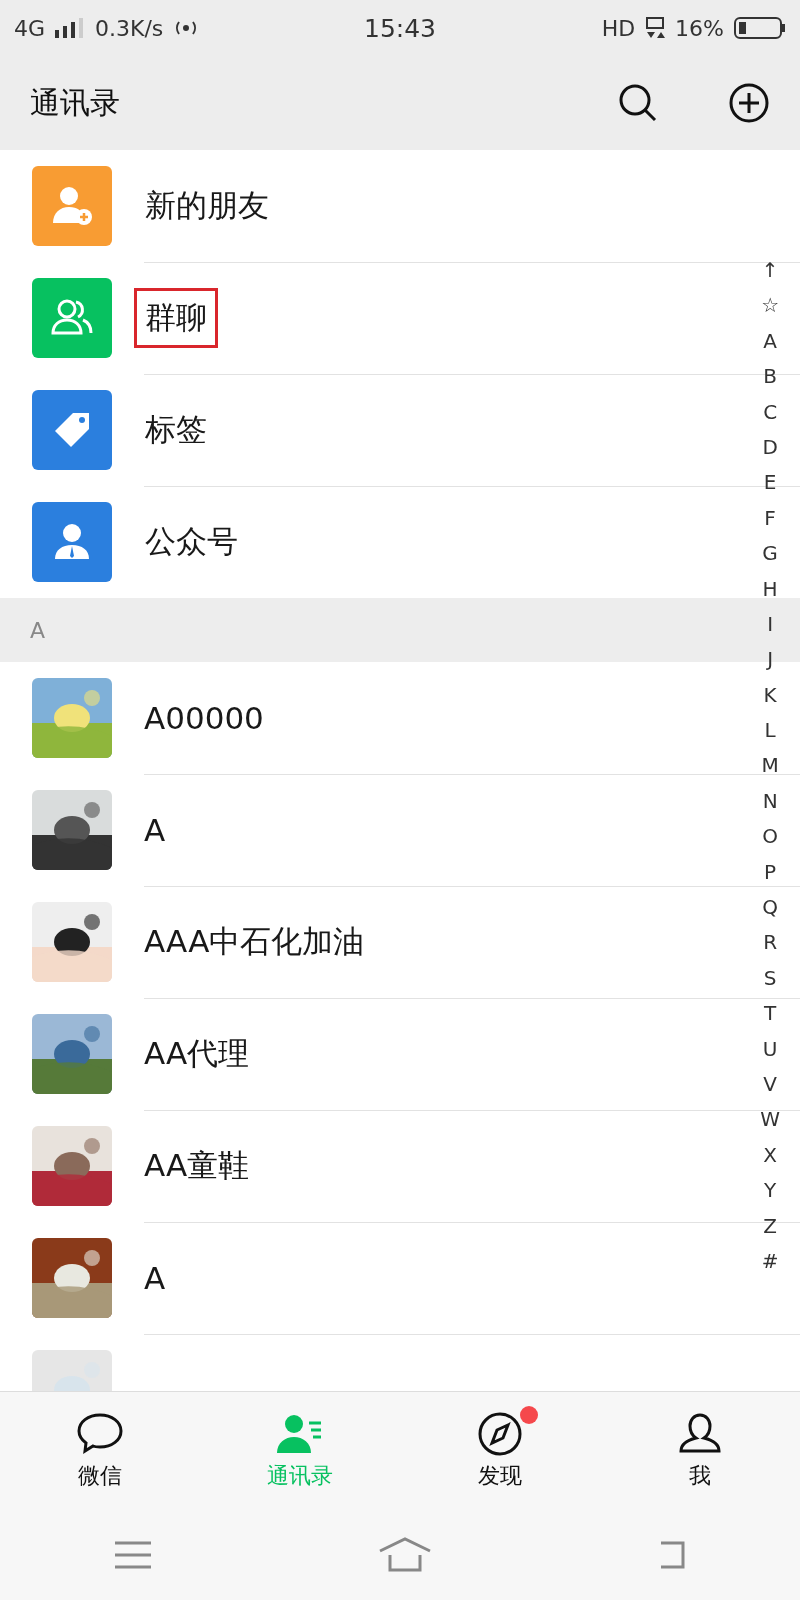 The image size is (800, 1600). Describe the element at coordinates (770, 1191) in the screenshot. I see `index-letter: Y` at that location.